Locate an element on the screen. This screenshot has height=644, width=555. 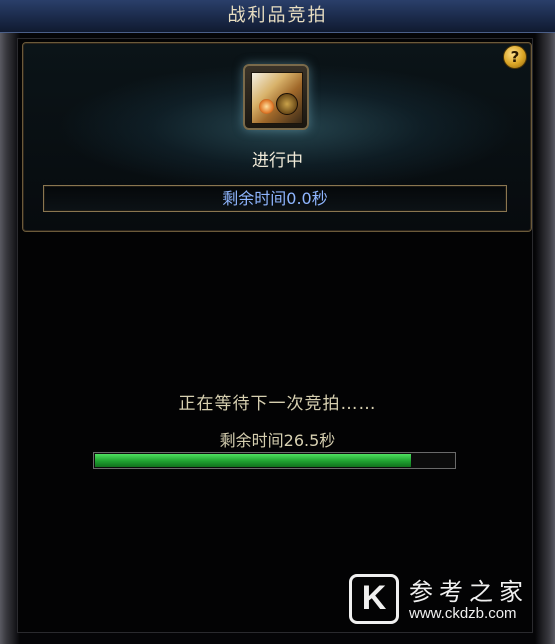
progress-fill is located at coordinates (253, 460).